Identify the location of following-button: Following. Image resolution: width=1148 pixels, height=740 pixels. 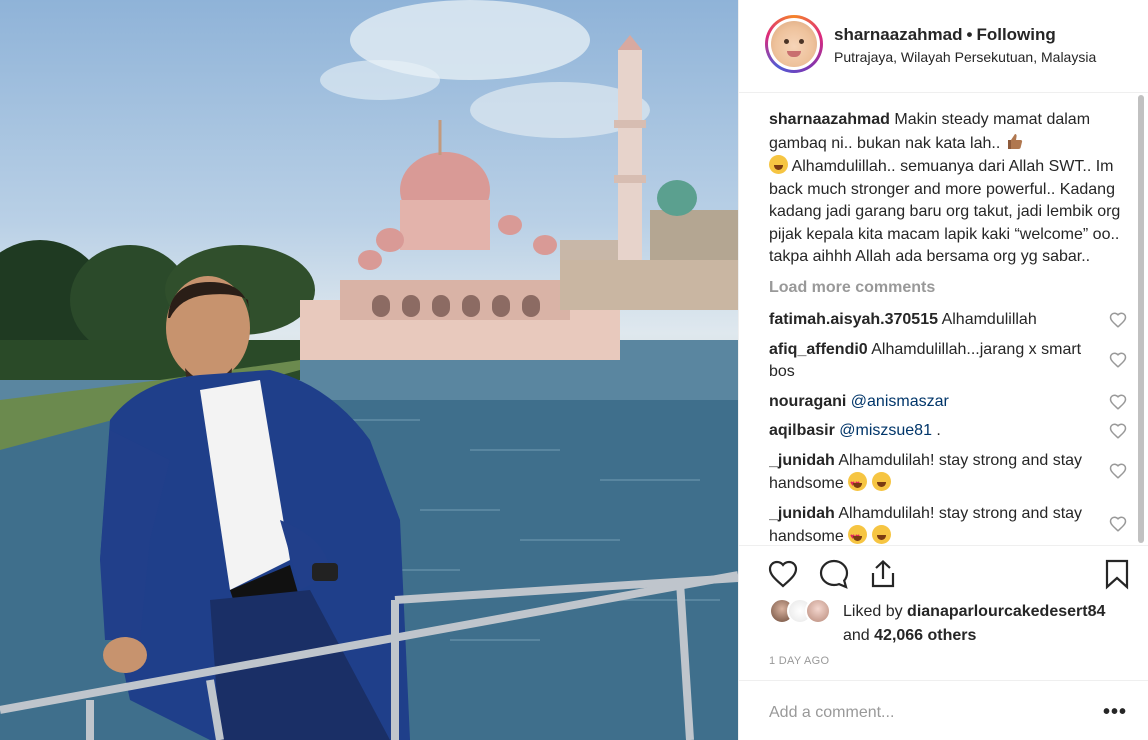
(1015, 34).